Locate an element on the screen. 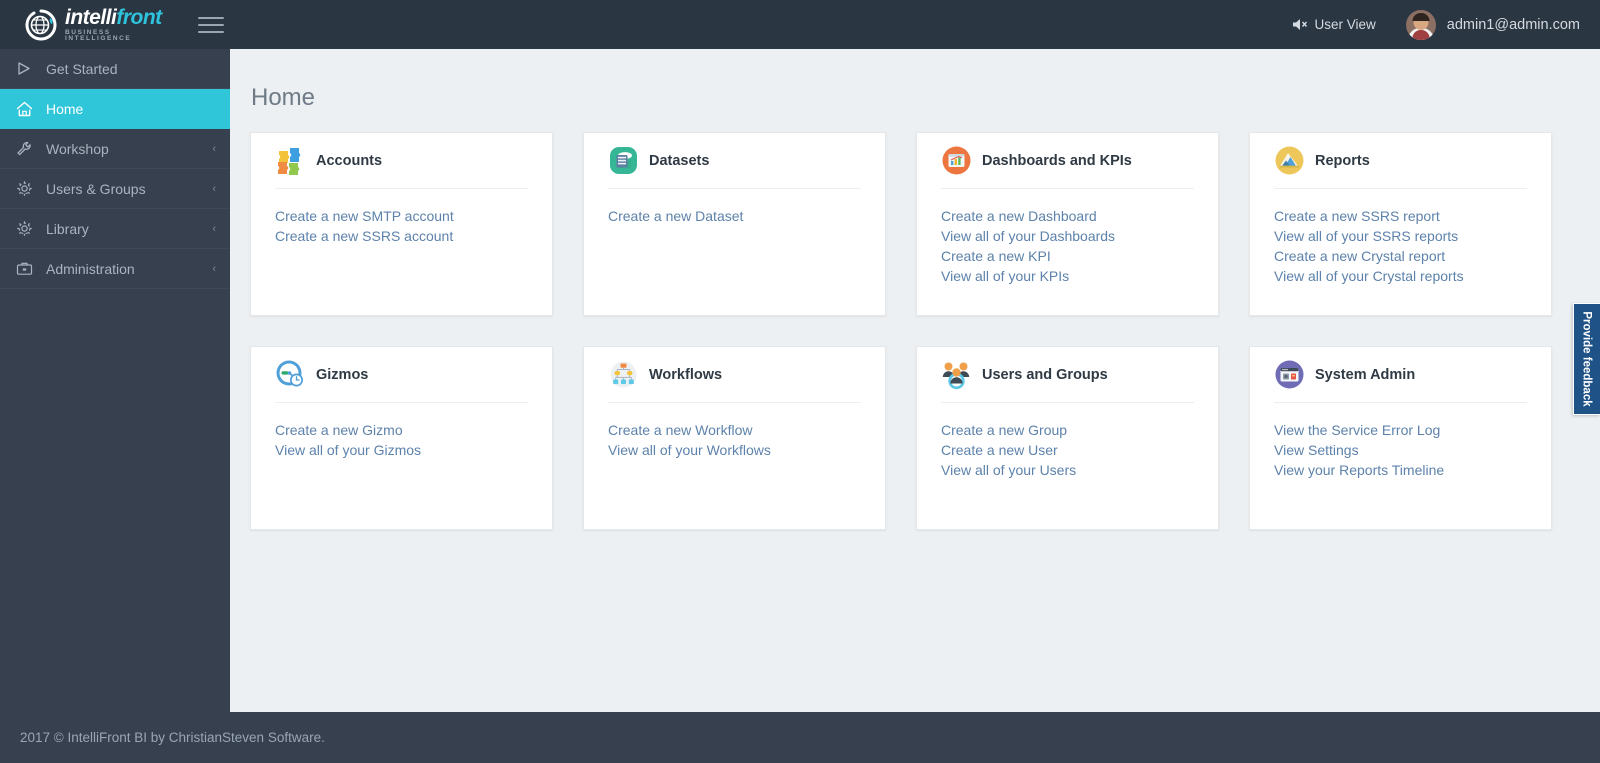 This screenshot has width=1600, height=763. card-link: View all of your Users is located at coordinates (1067, 470).